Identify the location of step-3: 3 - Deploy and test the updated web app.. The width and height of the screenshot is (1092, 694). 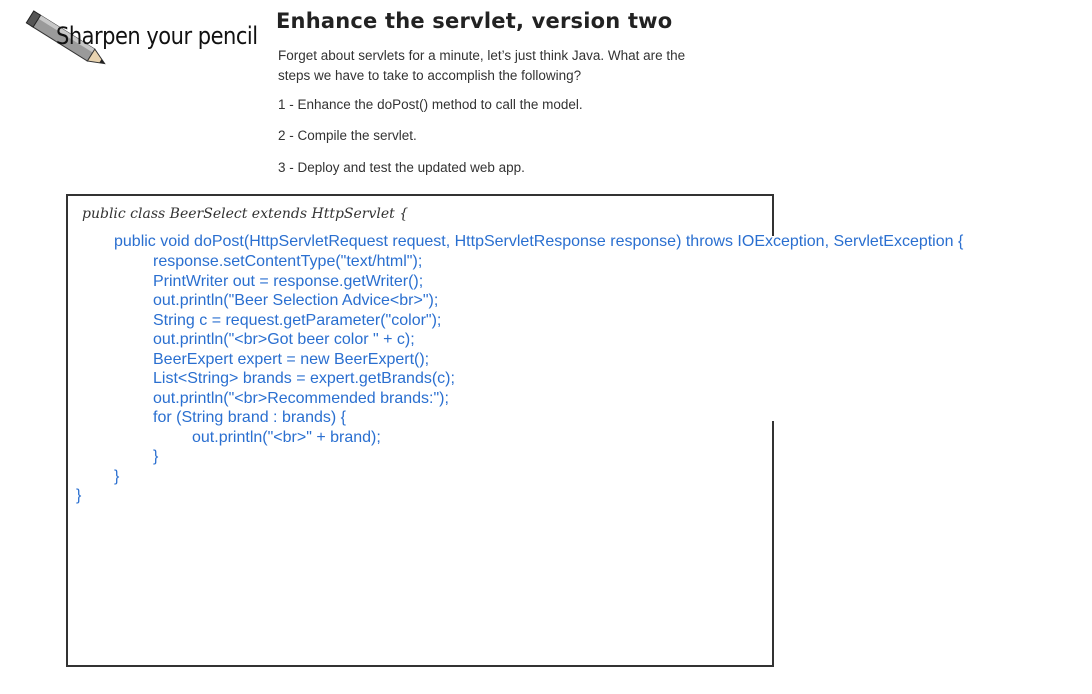
(401, 167).